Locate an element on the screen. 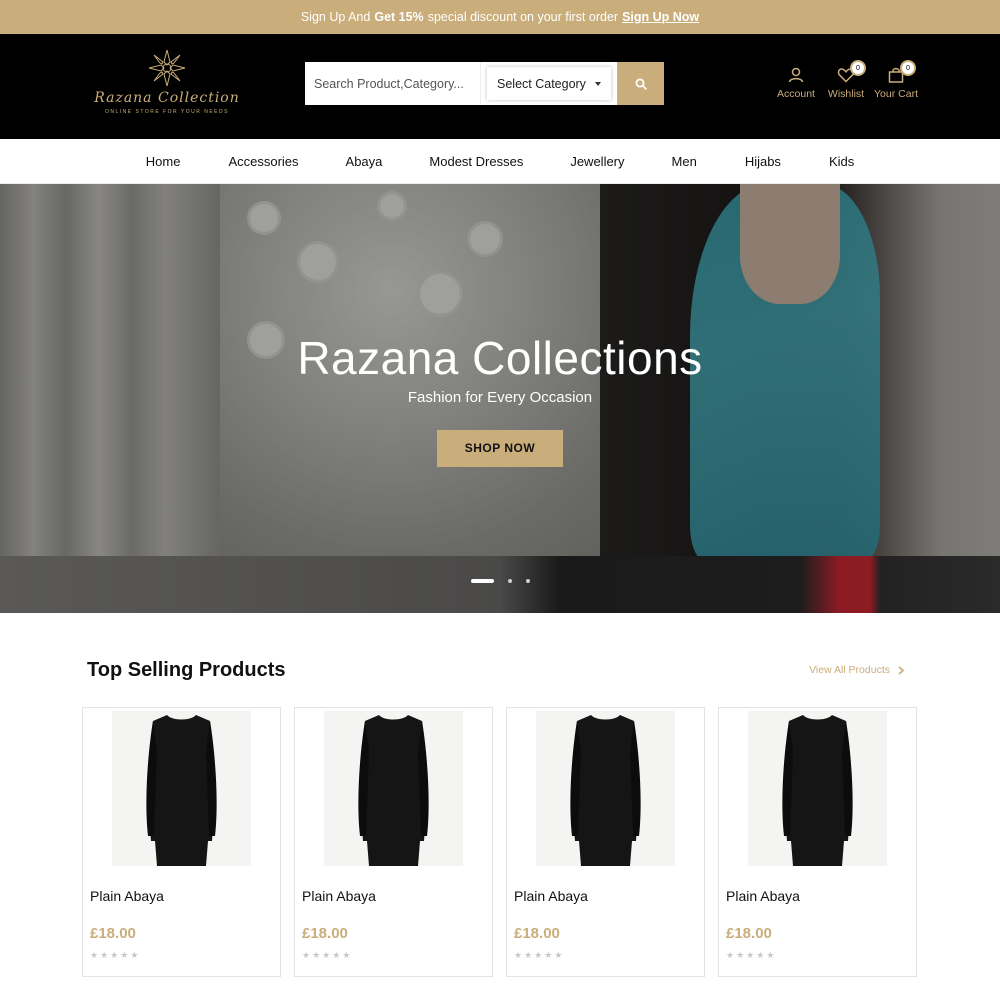 Image resolution: width=1000 pixels, height=1000 pixels. chevron-right-icon is located at coordinates (901, 670).